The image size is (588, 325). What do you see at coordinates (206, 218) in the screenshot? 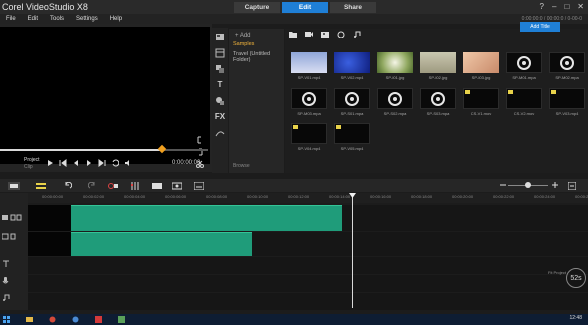
I see `video-clip` at bounding box center [206, 218].